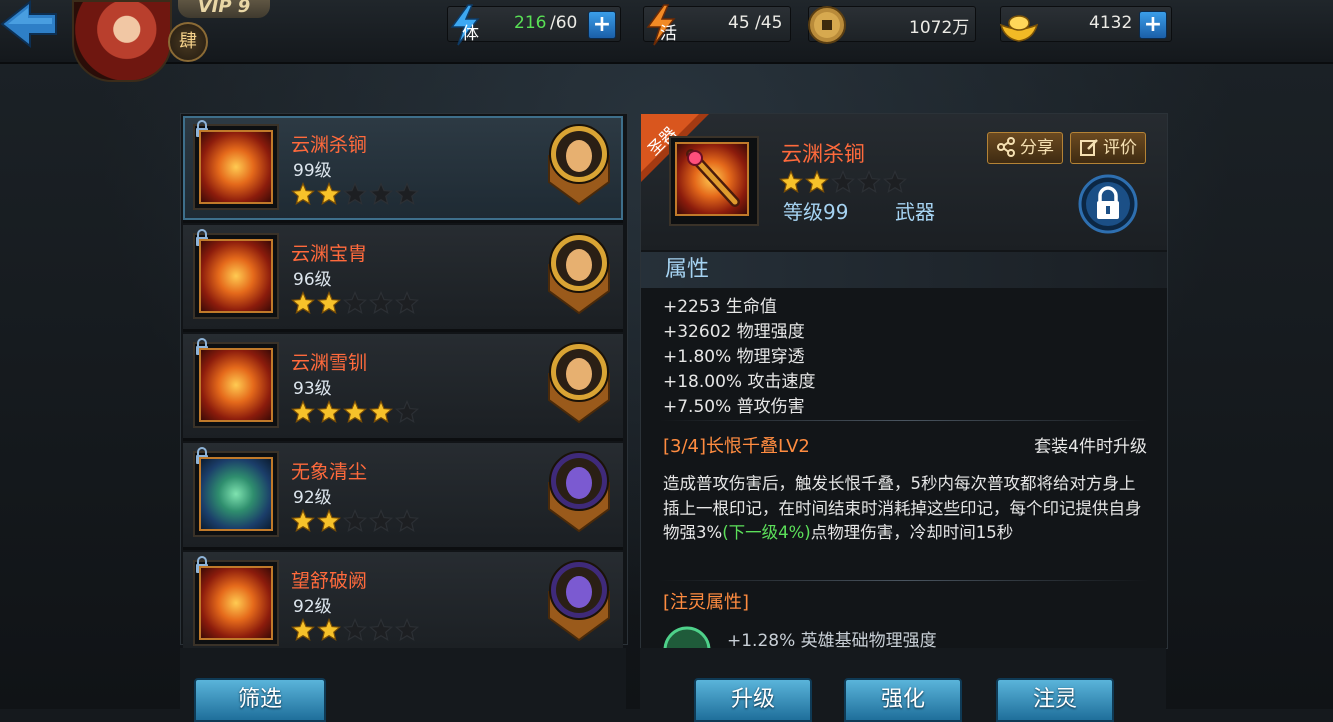 Image resolution: width=1333 pixels, height=722 pixels. Describe the element at coordinates (753, 700) in the screenshot. I see `upgrade-button: 升级` at that location.